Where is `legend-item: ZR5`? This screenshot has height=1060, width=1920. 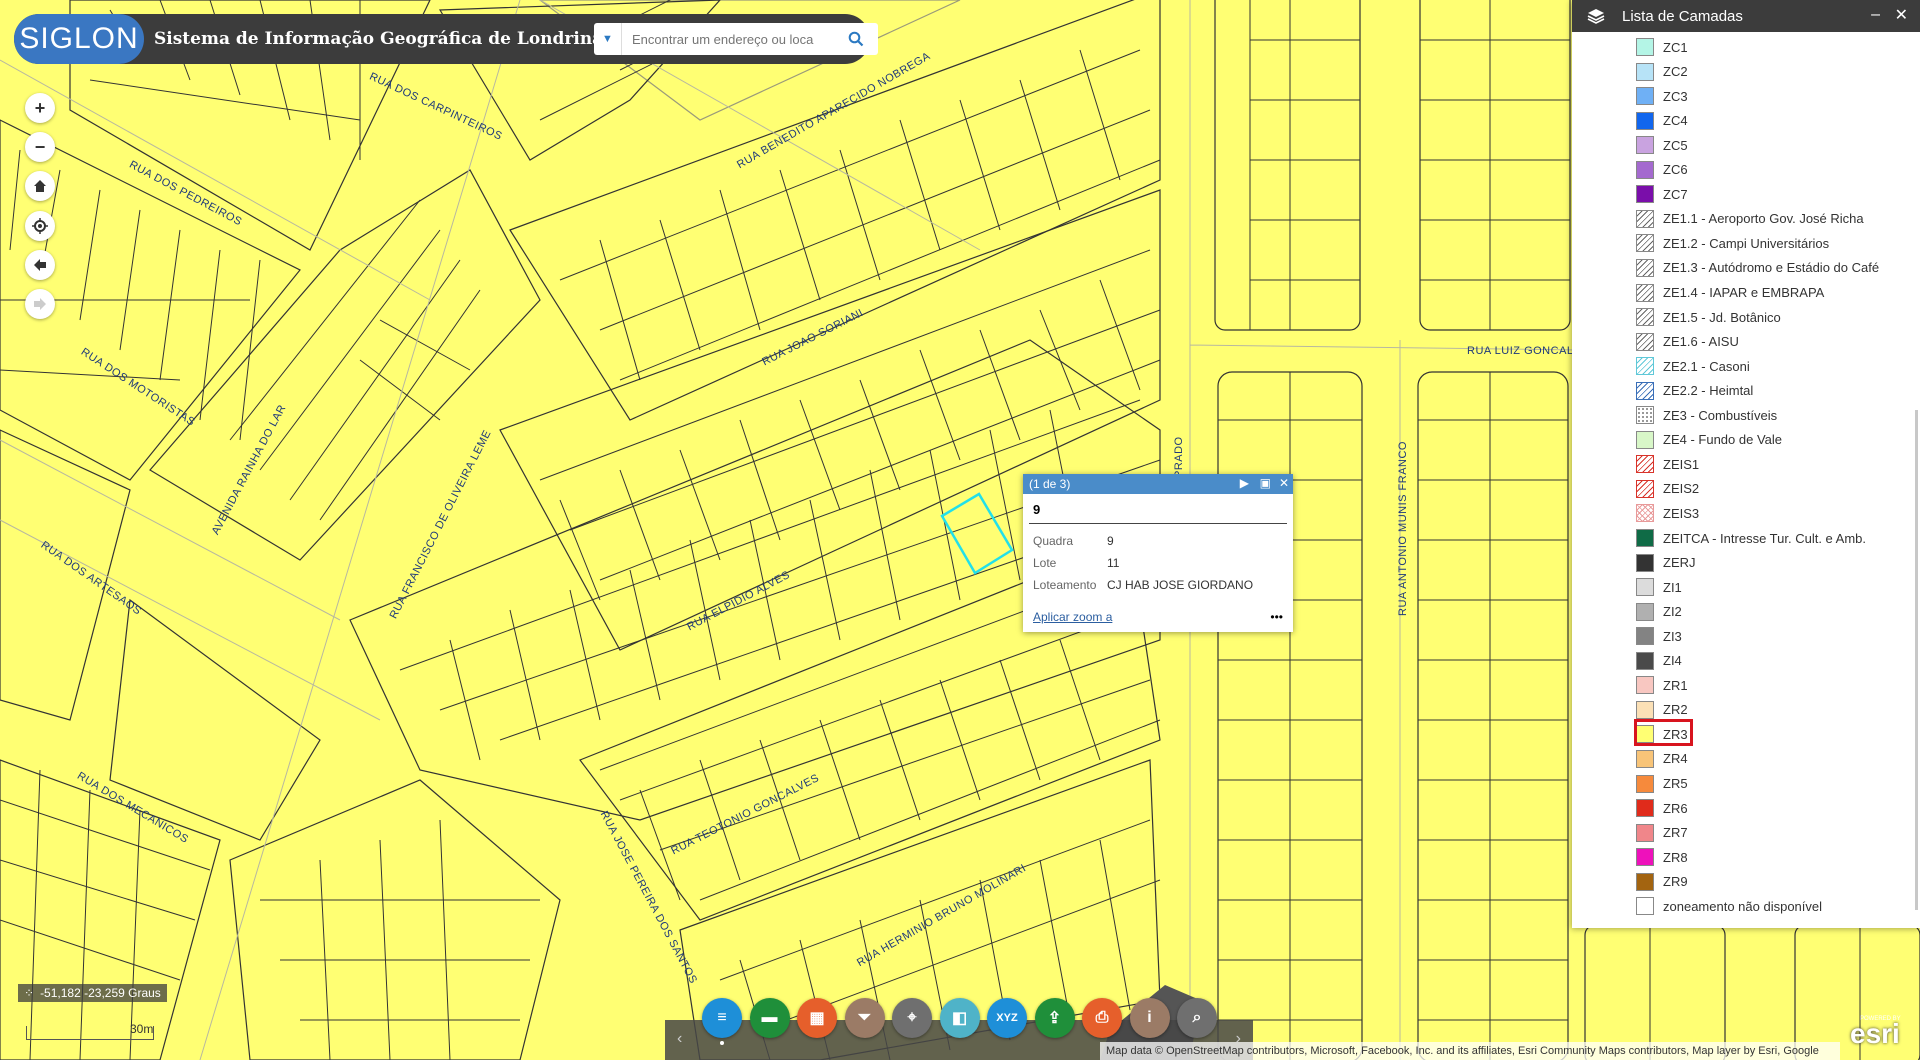 legend-item: ZR5 is located at coordinates (1662, 784).